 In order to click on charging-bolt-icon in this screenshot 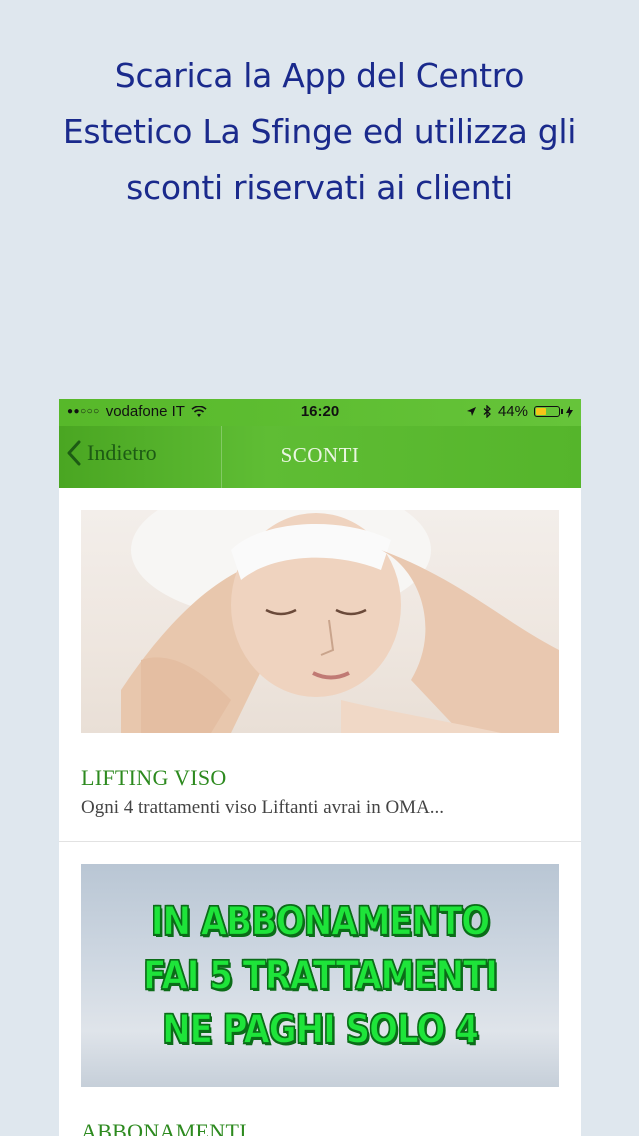, I will do `click(569, 411)`.